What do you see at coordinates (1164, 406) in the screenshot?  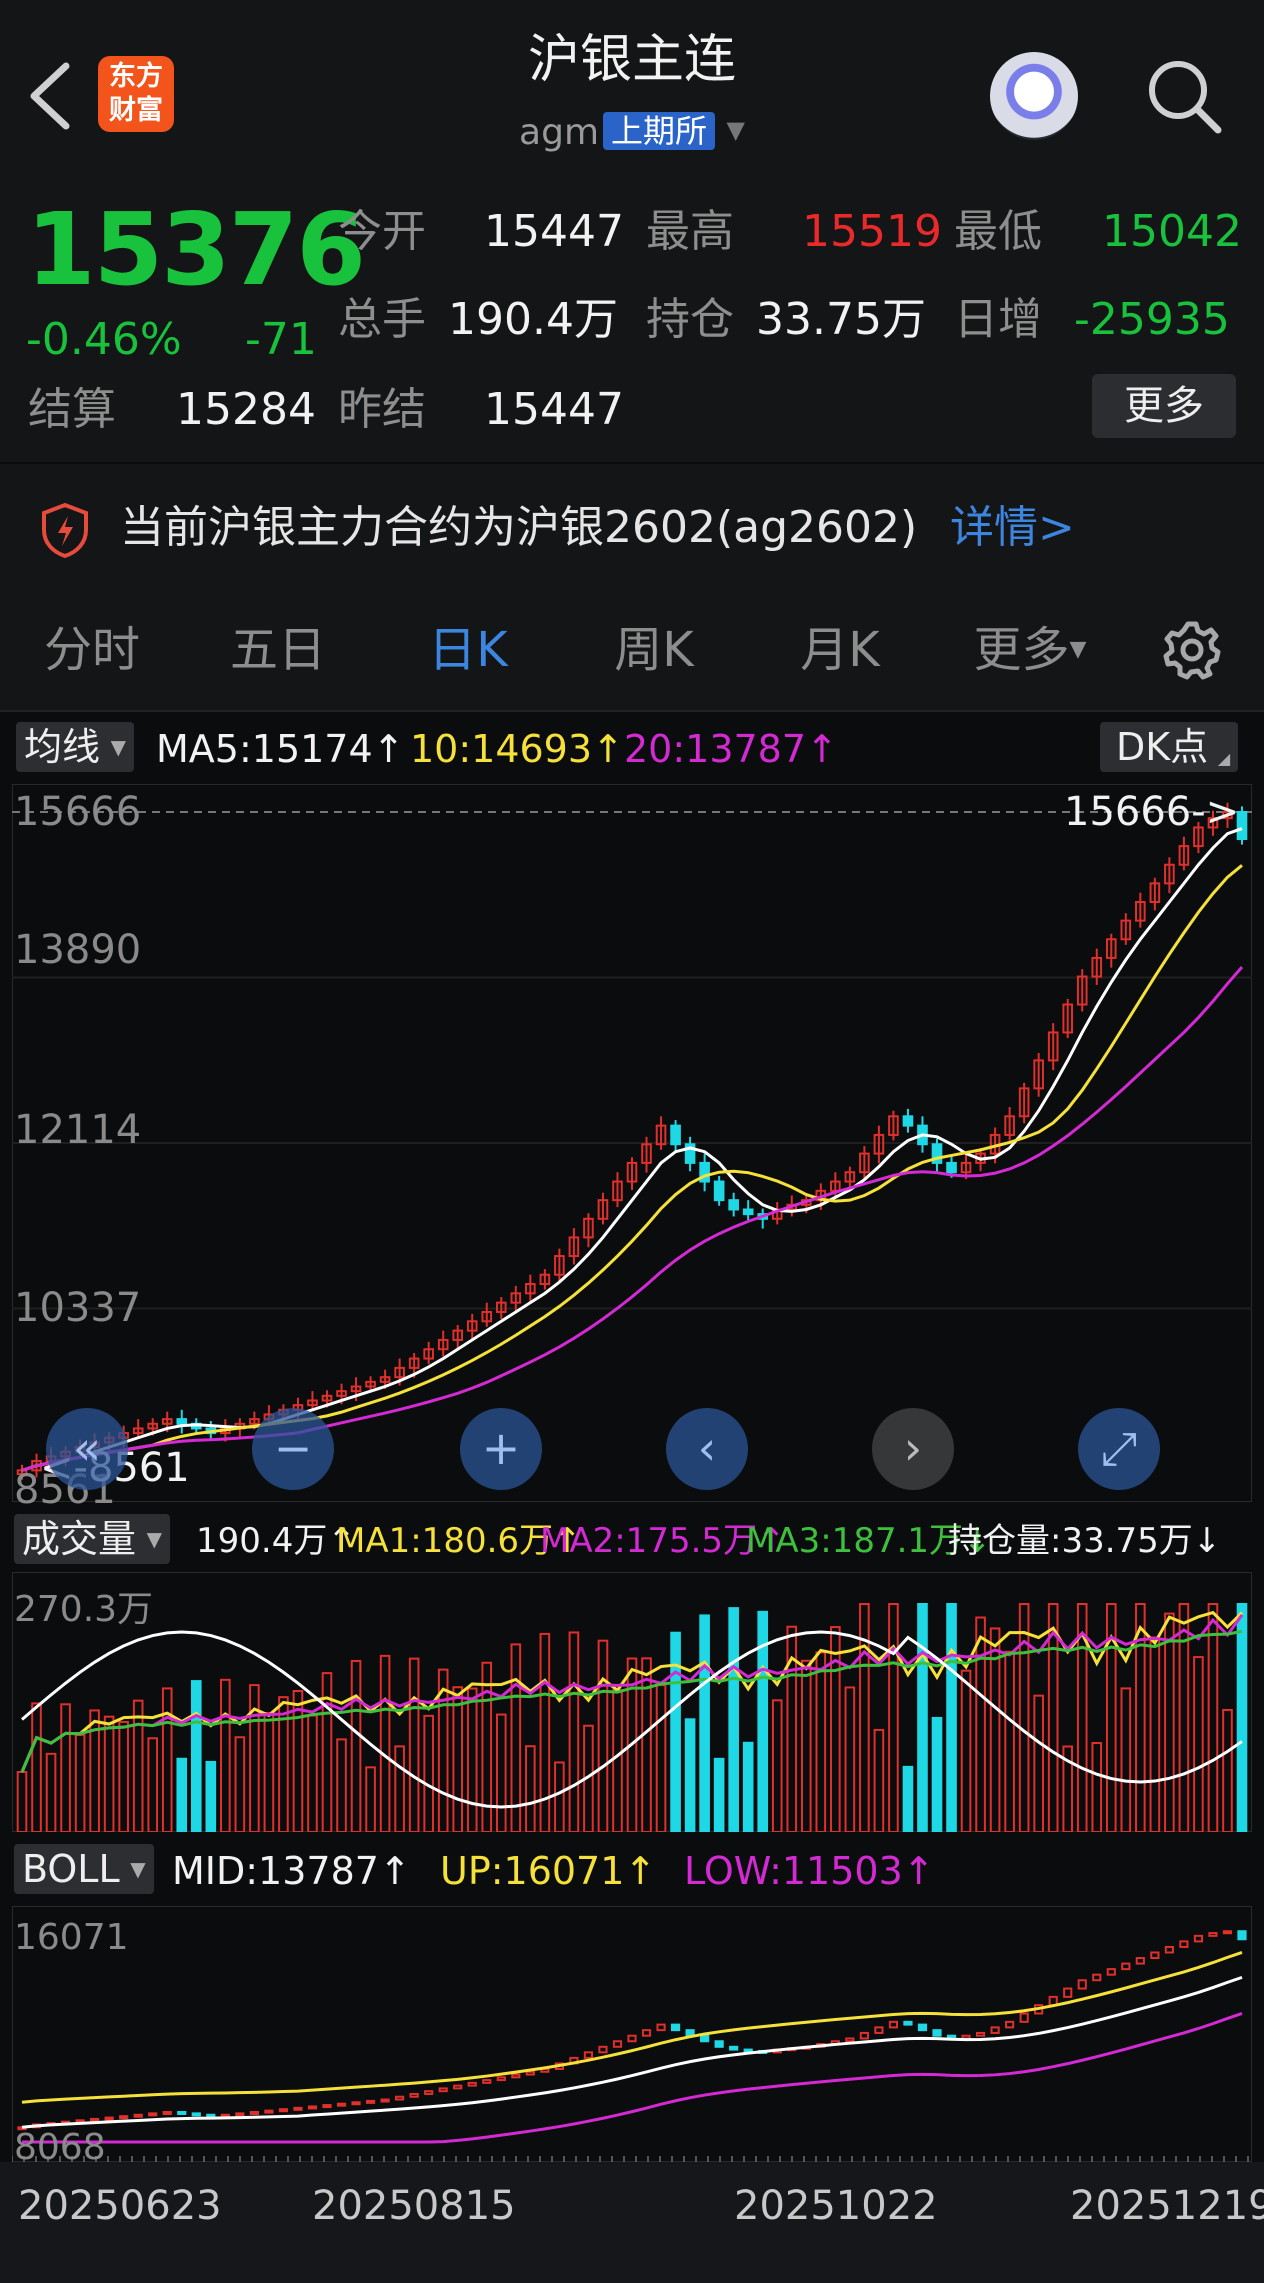 I see `more-button: 更多` at bounding box center [1164, 406].